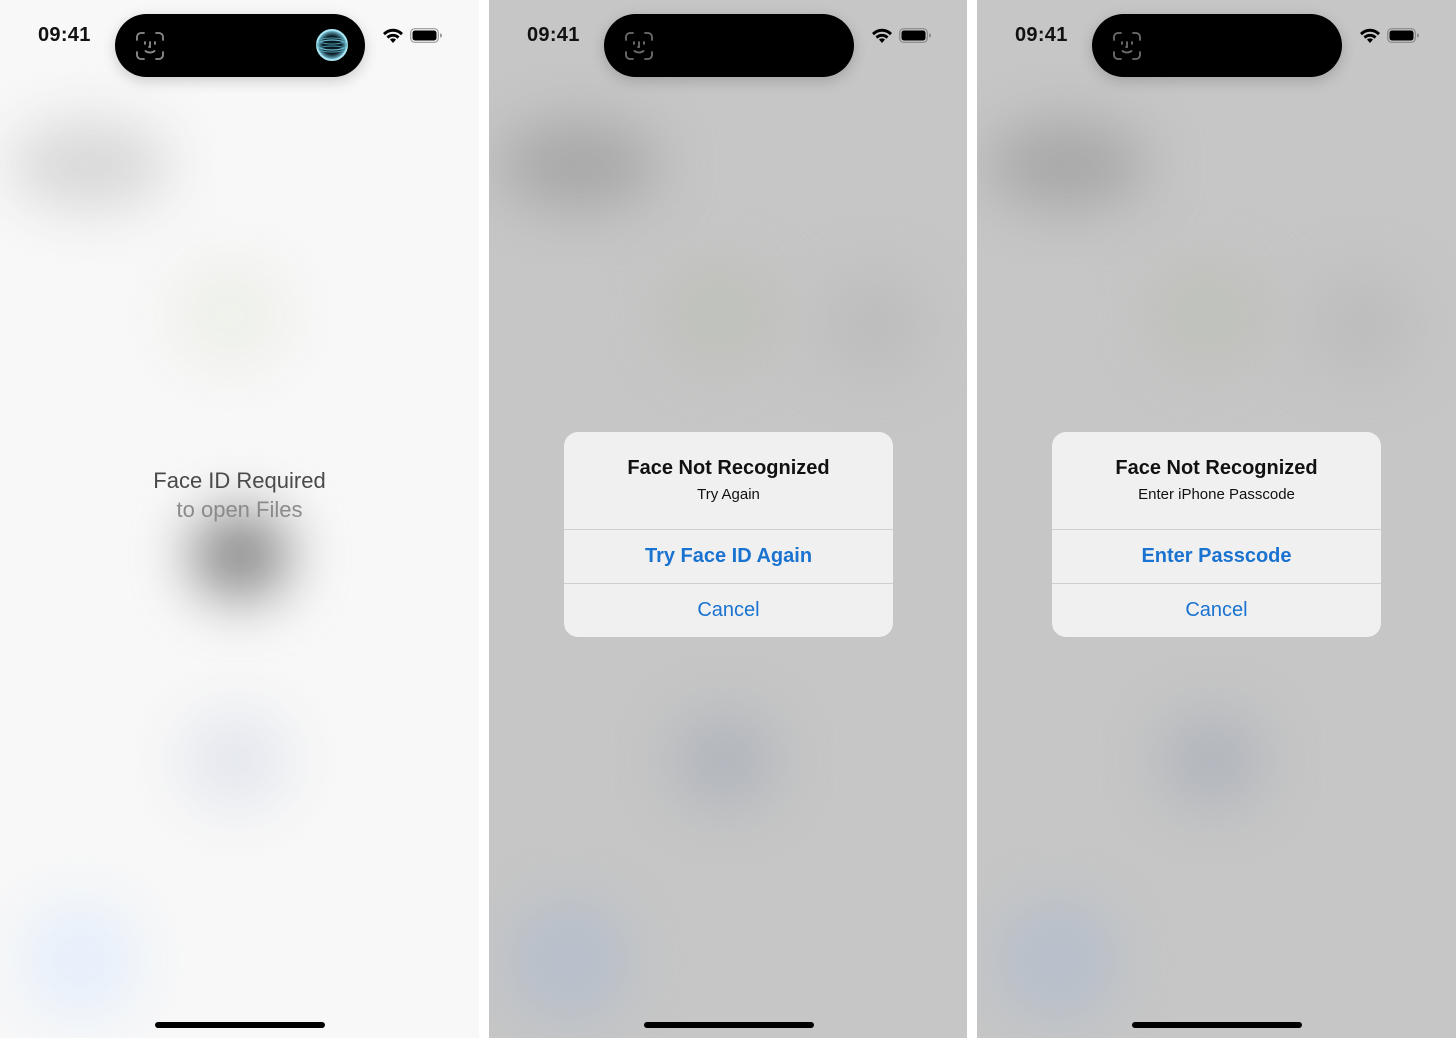  What do you see at coordinates (1216, 494) in the screenshot?
I see `alert-message: Enter iPhone Passcode` at bounding box center [1216, 494].